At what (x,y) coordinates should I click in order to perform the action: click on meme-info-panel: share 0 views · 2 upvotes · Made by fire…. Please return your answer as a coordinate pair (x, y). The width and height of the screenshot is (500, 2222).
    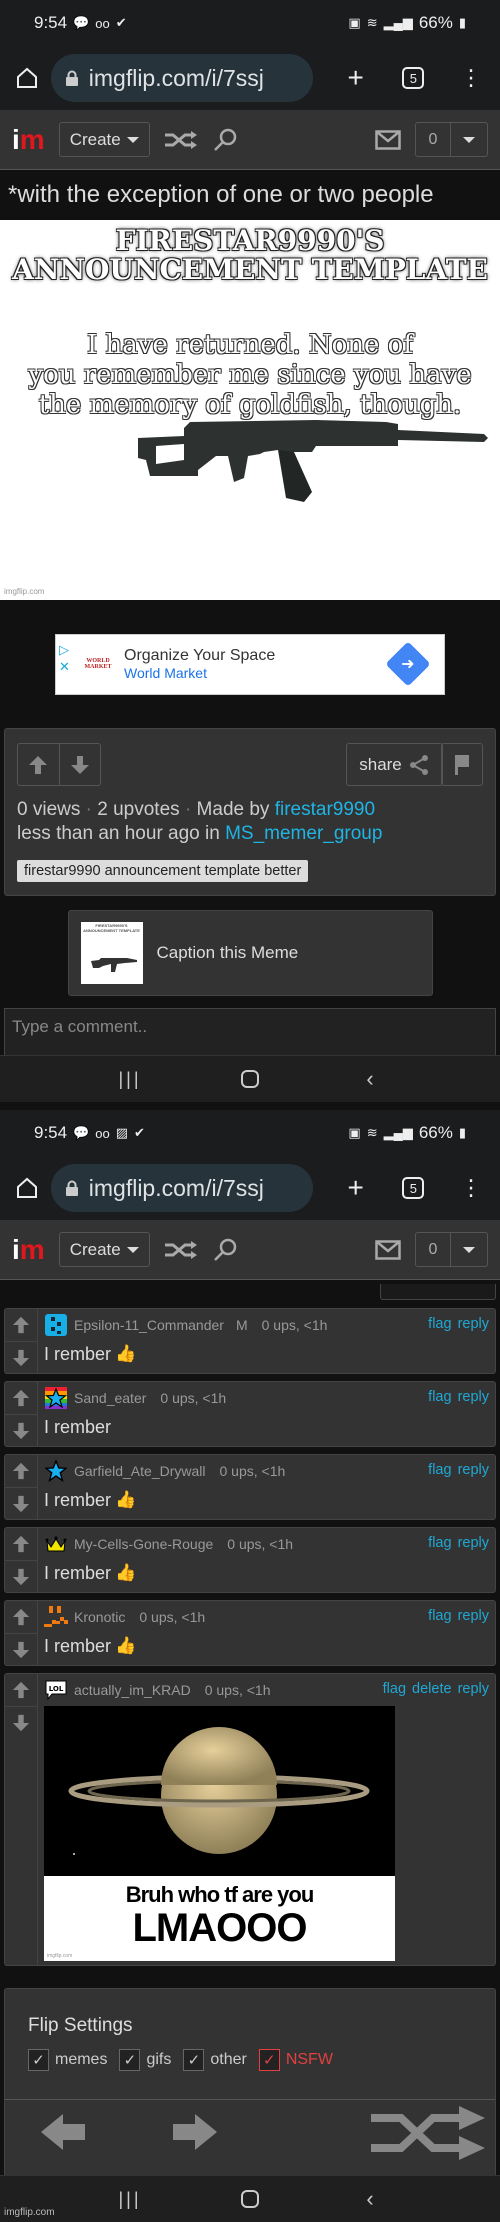
    Looking at the image, I should click on (250, 812).